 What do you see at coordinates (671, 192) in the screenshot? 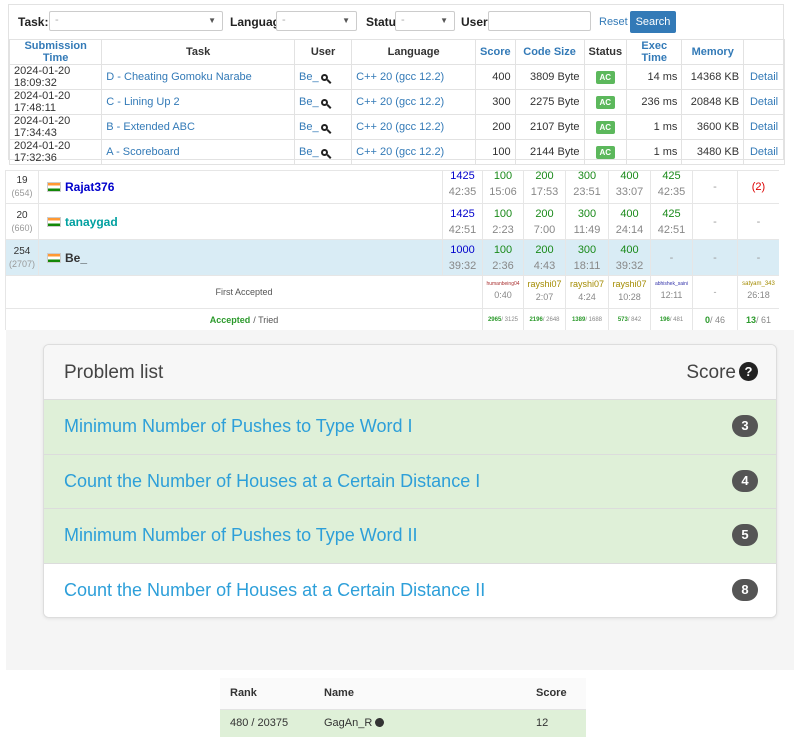
I see `task-time: 42:35` at bounding box center [671, 192].